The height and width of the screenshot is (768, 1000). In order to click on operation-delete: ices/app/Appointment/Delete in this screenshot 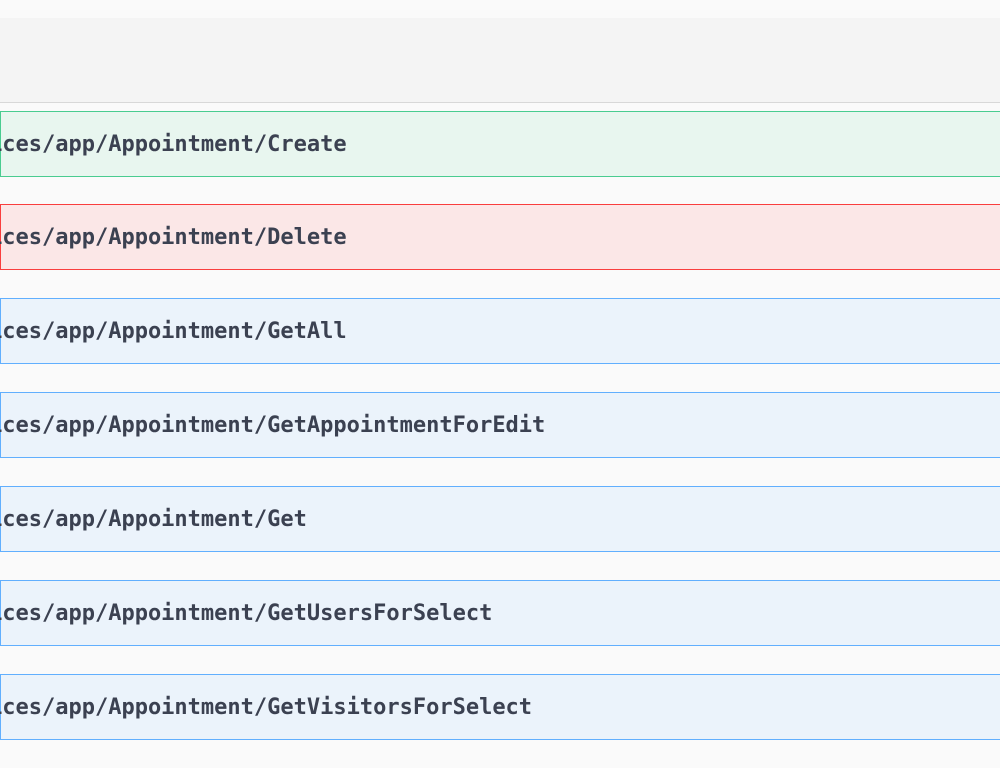, I will do `click(500, 237)`.